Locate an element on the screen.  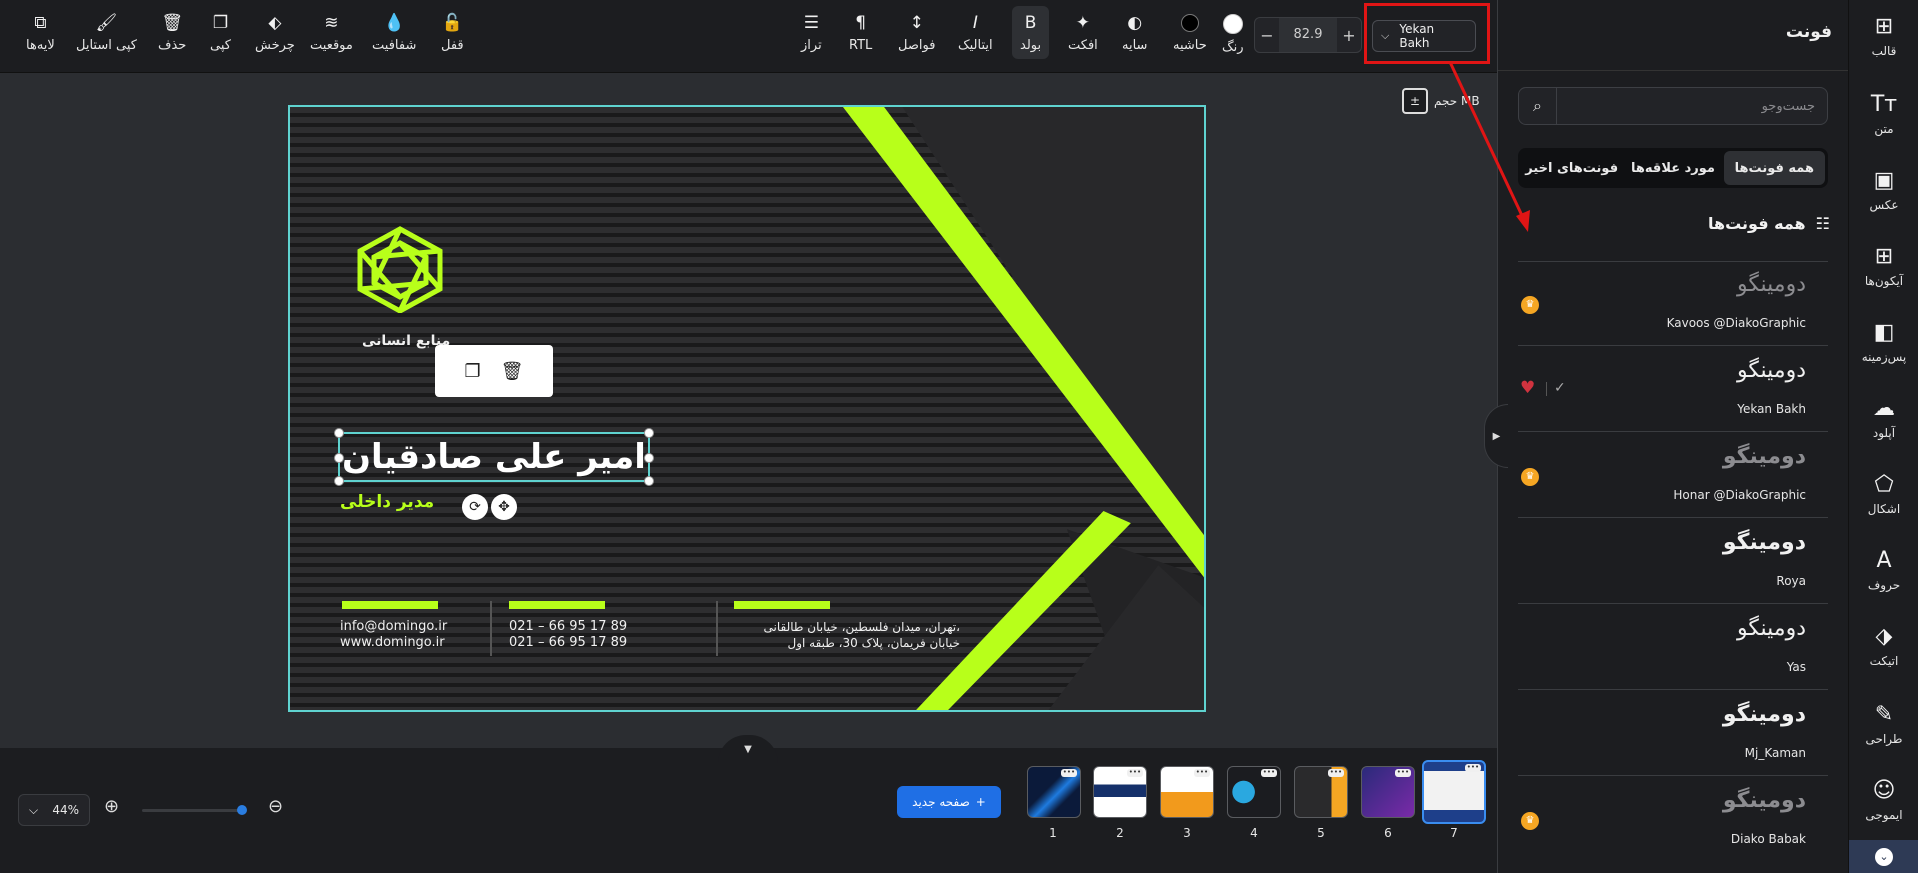
font-size-decrease-button: − is located at coordinates (1267, 35).